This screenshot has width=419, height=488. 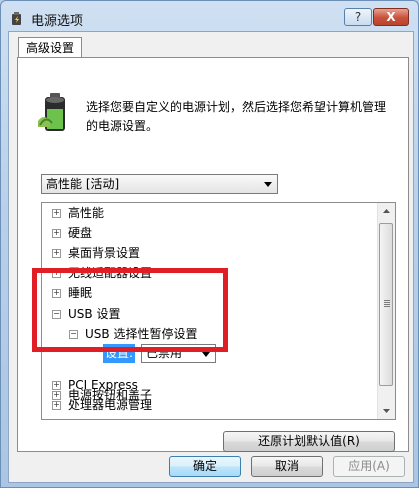 I want to click on intro-text: 选择您要自定义的电源计划，然后选择您希望计算机管理的电源设置。, so click(x=236, y=116).